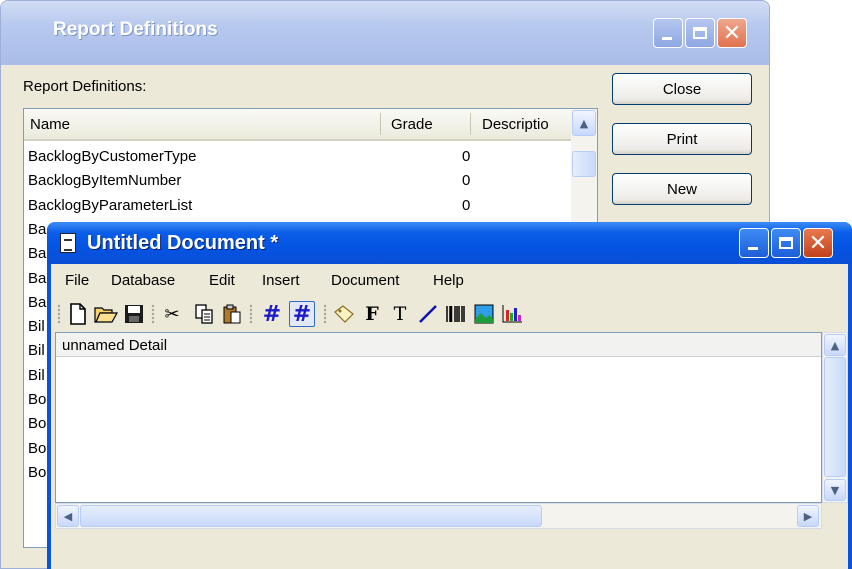 This screenshot has height=569, width=852. What do you see at coordinates (204, 314) in the screenshot?
I see `copy-icon` at bounding box center [204, 314].